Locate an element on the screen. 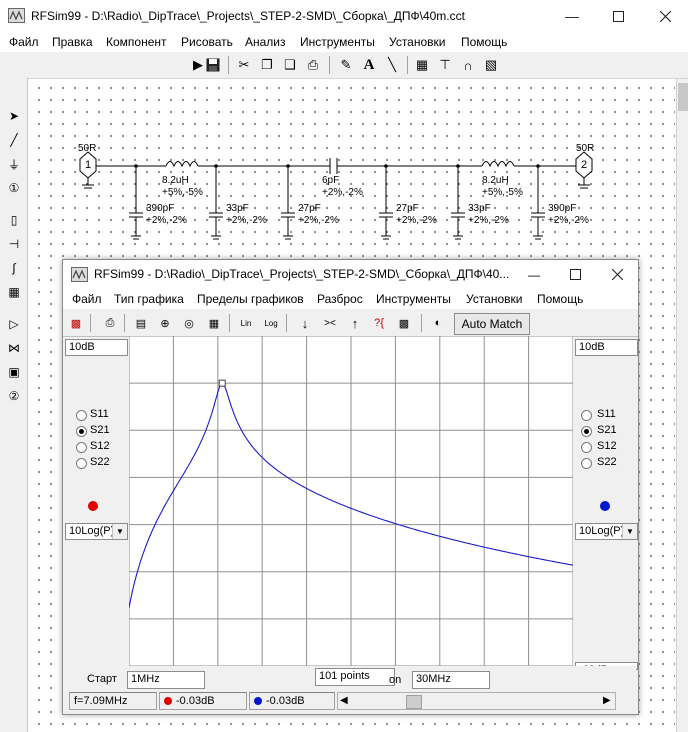  menu-analysis: Анализ is located at coordinates (265, 42).